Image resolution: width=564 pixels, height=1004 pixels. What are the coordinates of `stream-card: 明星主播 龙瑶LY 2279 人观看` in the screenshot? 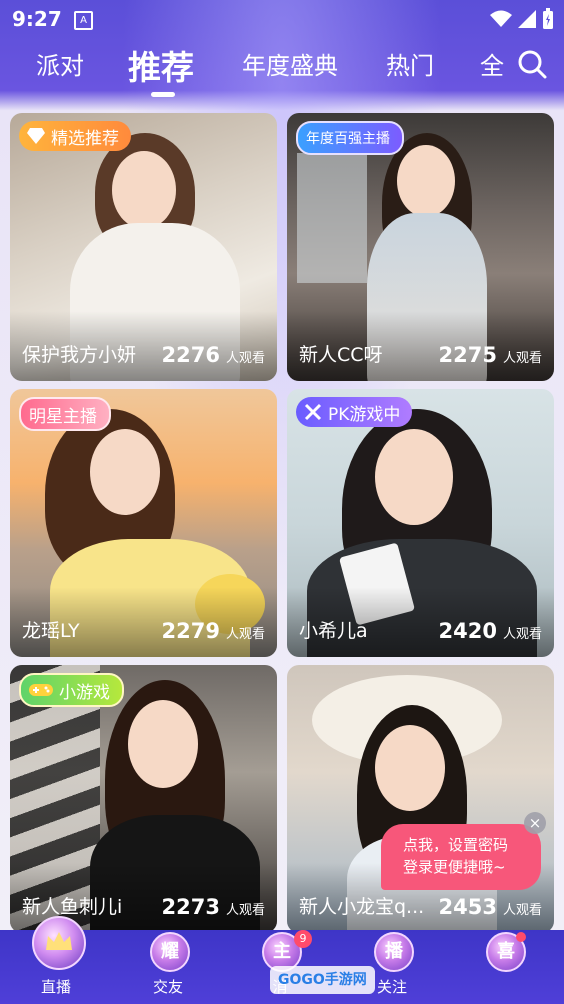 It's located at (143, 523).